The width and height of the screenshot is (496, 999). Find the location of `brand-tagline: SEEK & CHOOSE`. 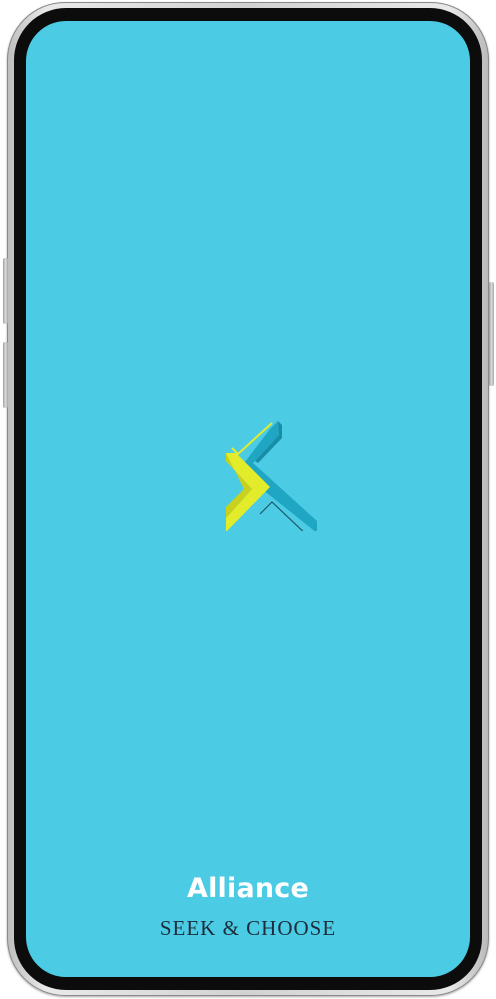

brand-tagline: SEEK & CHOOSE is located at coordinates (248, 928).